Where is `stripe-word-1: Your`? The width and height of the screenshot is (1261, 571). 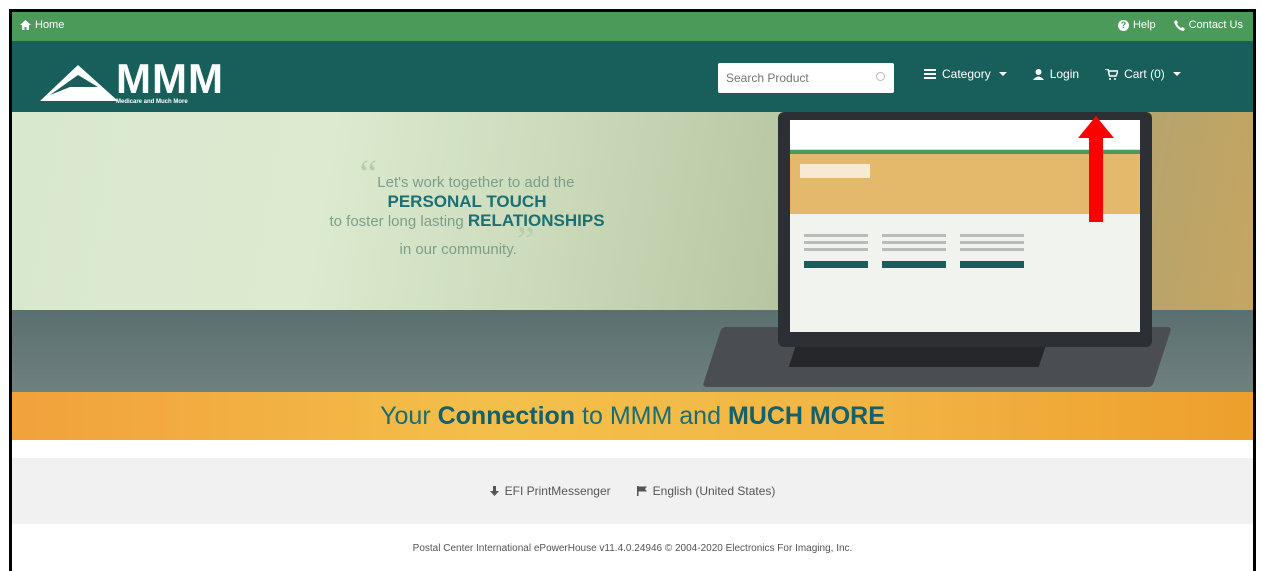
stripe-word-1: Your is located at coordinates (405, 416).